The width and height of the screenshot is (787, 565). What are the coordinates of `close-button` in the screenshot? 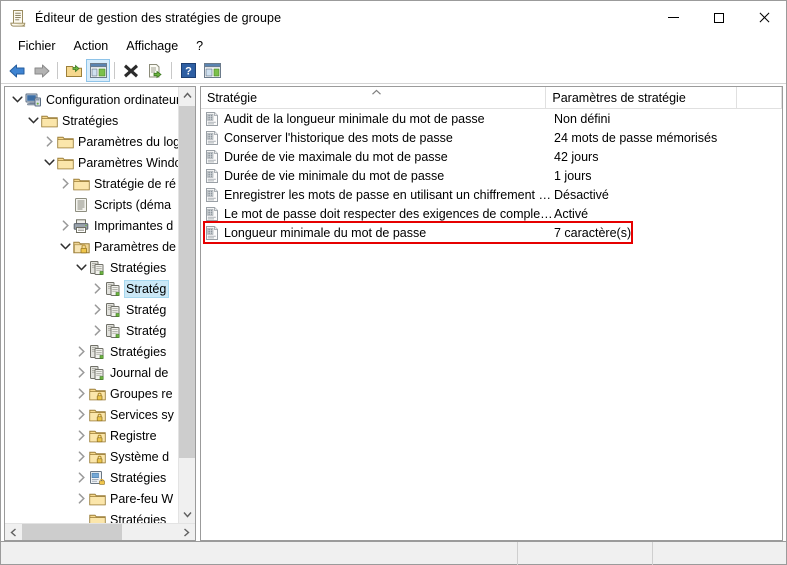 It's located at (763, 17).